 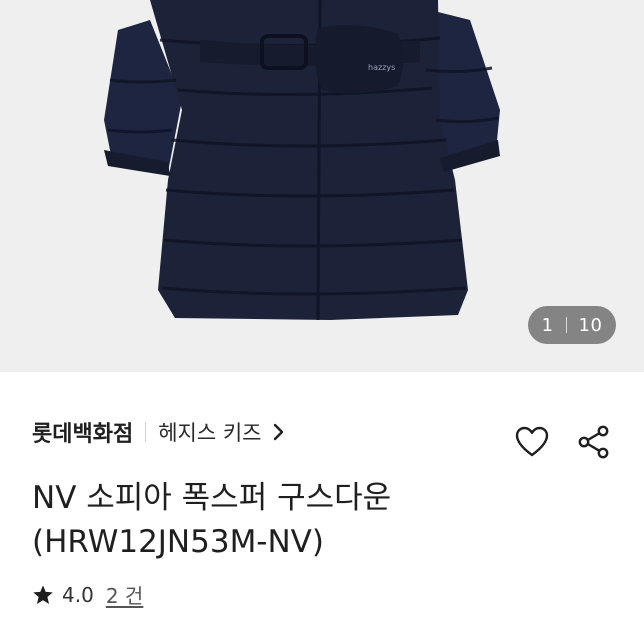 I want to click on brand-link: 헤지스 키즈, so click(x=209, y=432).